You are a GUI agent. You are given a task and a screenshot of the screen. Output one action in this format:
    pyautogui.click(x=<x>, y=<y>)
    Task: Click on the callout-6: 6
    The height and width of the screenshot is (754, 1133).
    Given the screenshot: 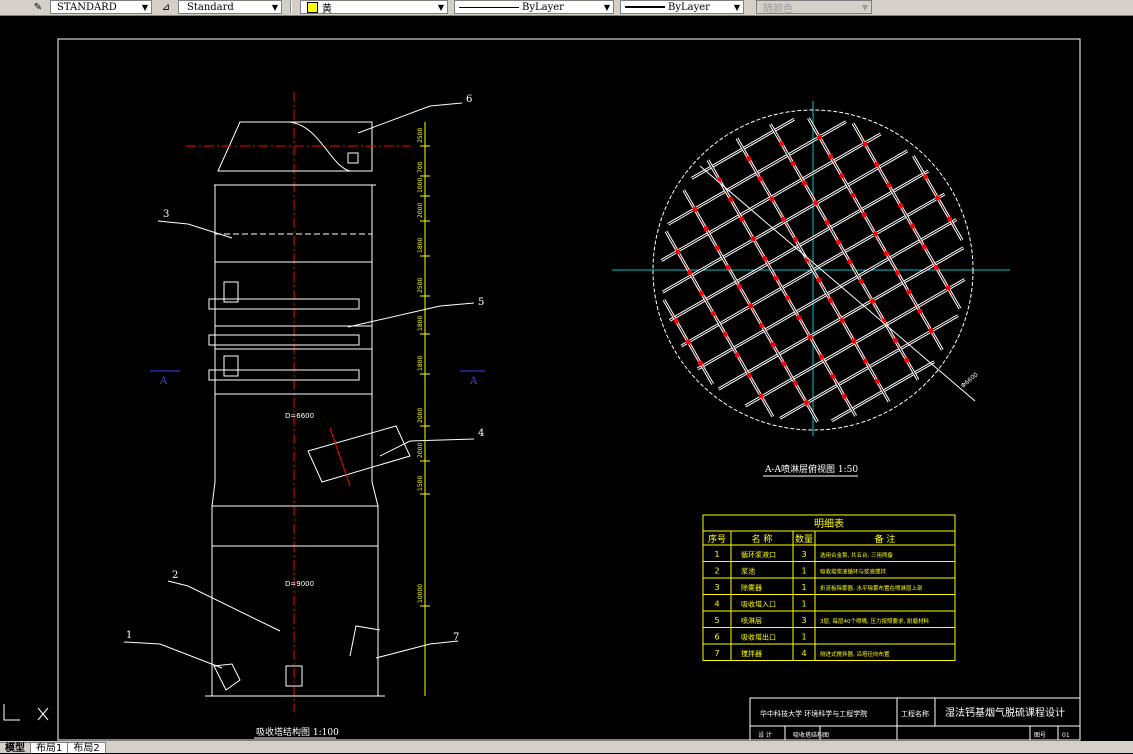 What is the action you would take?
    pyautogui.click(x=469, y=99)
    